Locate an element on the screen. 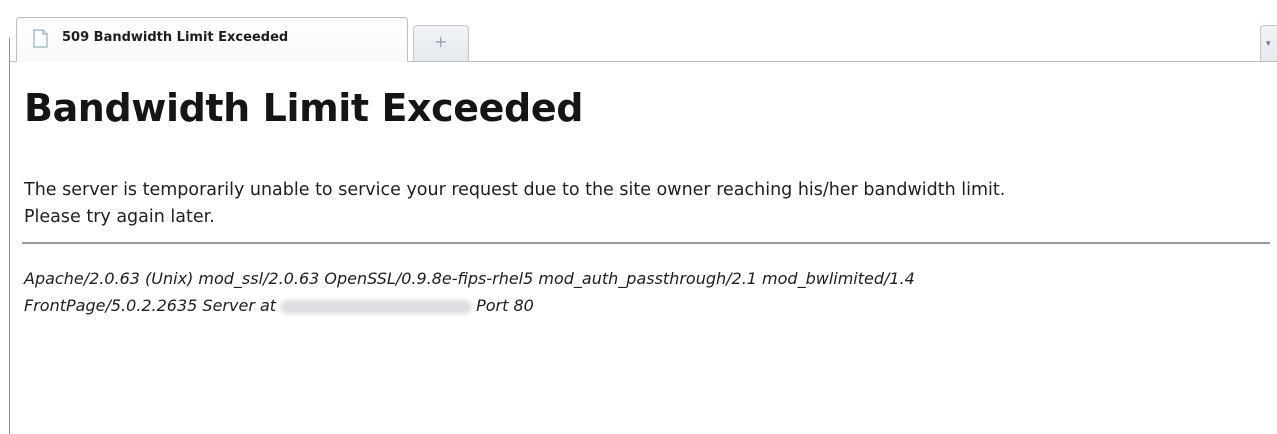  redacted-hostname is located at coordinates (376, 306).